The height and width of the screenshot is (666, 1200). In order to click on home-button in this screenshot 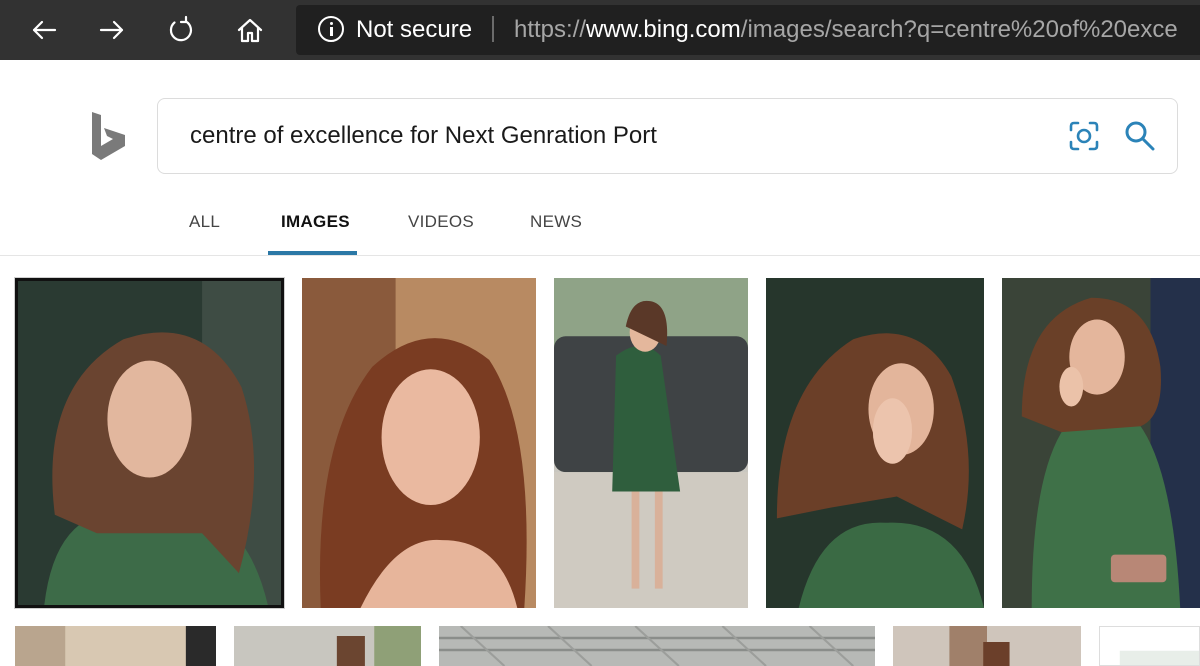, I will do `click(250, 30)`.